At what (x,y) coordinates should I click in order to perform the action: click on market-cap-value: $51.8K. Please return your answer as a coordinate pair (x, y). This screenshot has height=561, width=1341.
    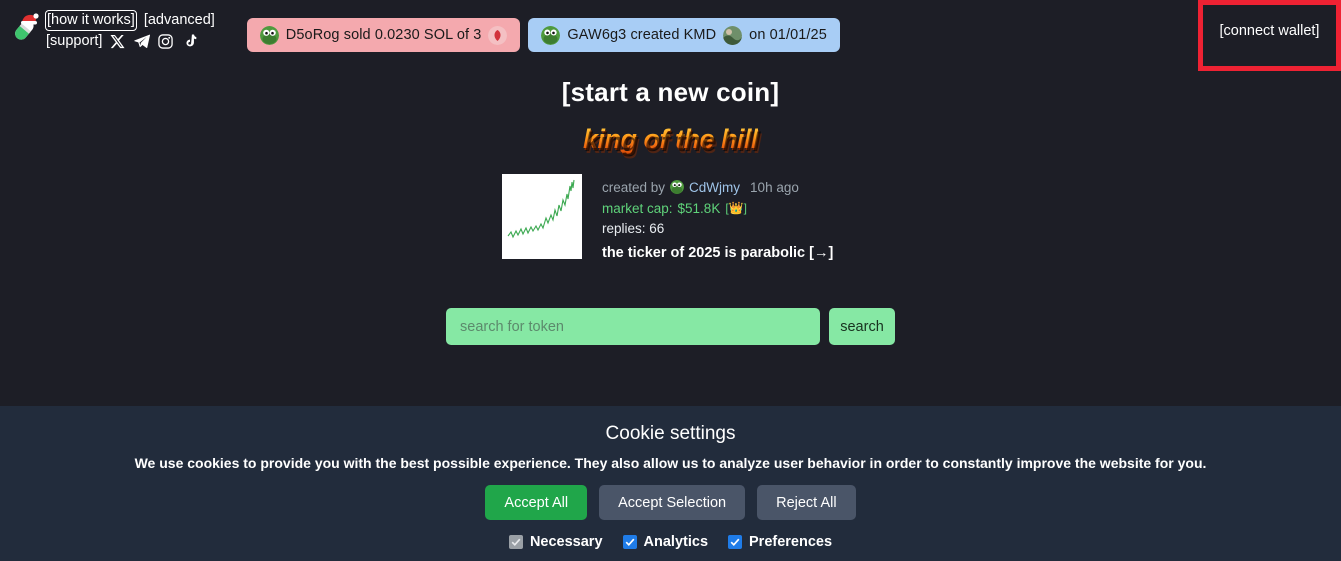
    Looking at the image, I should click on (699, 208).